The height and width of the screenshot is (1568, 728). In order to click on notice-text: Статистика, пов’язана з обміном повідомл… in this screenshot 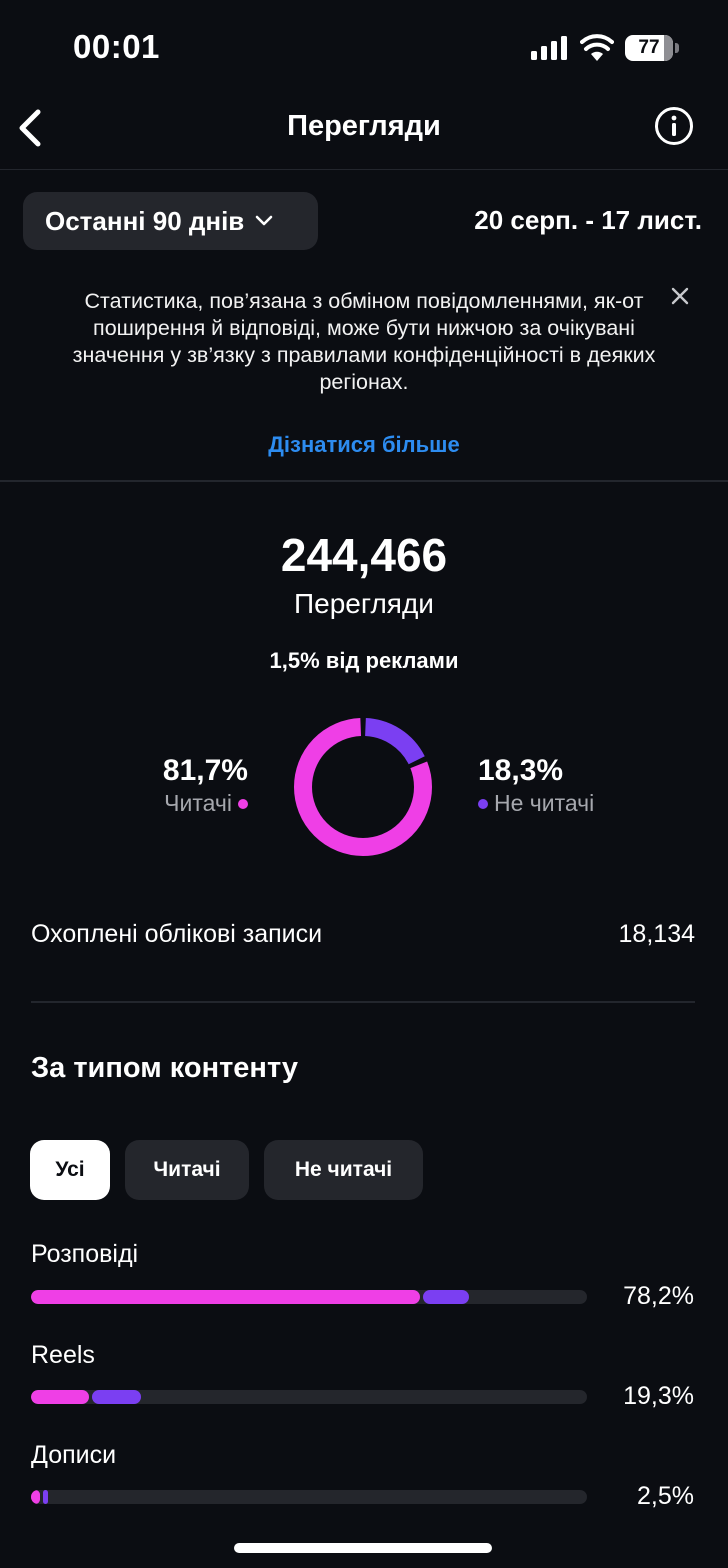, I will do `click(364, 341)`.